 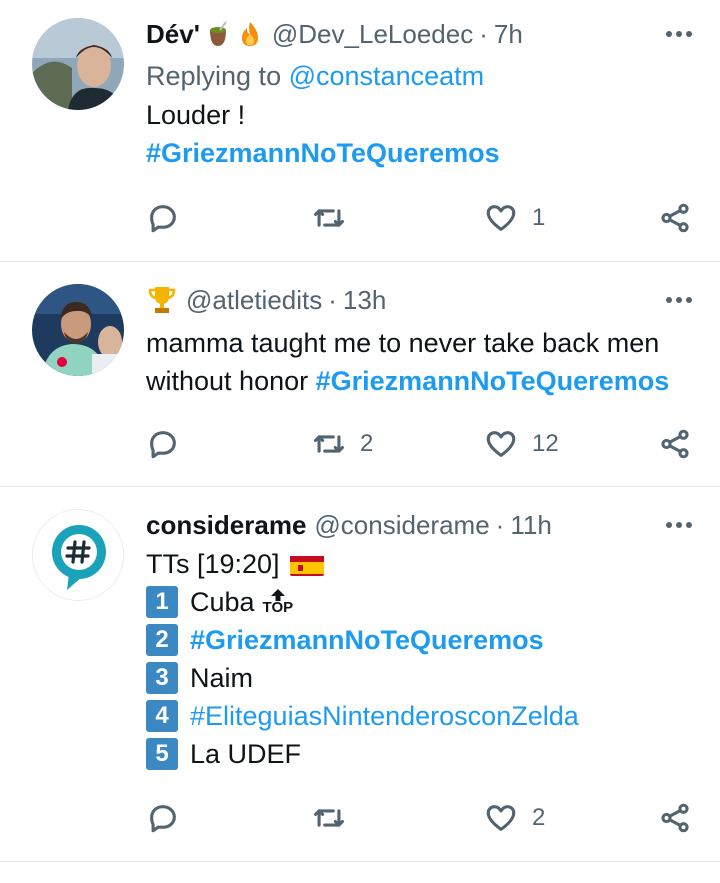 What do you see at coordinates (227, 381) in the screenshot?
I see `tweet-text-fragment: without honor` at bounding box center [227, 381].